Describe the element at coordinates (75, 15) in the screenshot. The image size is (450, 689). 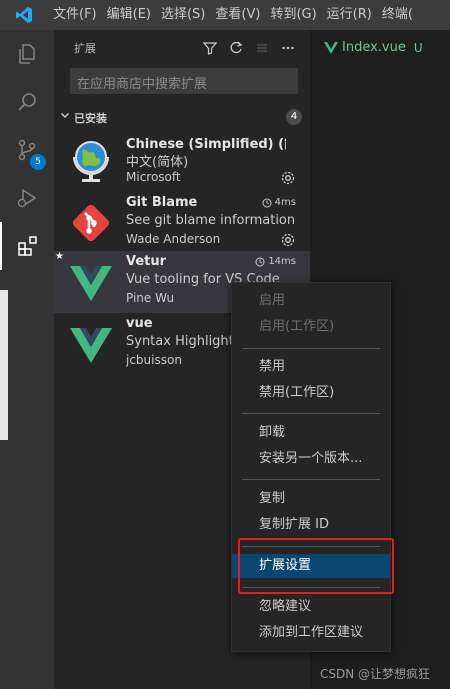
I see `menu-file: 文件(F)` at that location.